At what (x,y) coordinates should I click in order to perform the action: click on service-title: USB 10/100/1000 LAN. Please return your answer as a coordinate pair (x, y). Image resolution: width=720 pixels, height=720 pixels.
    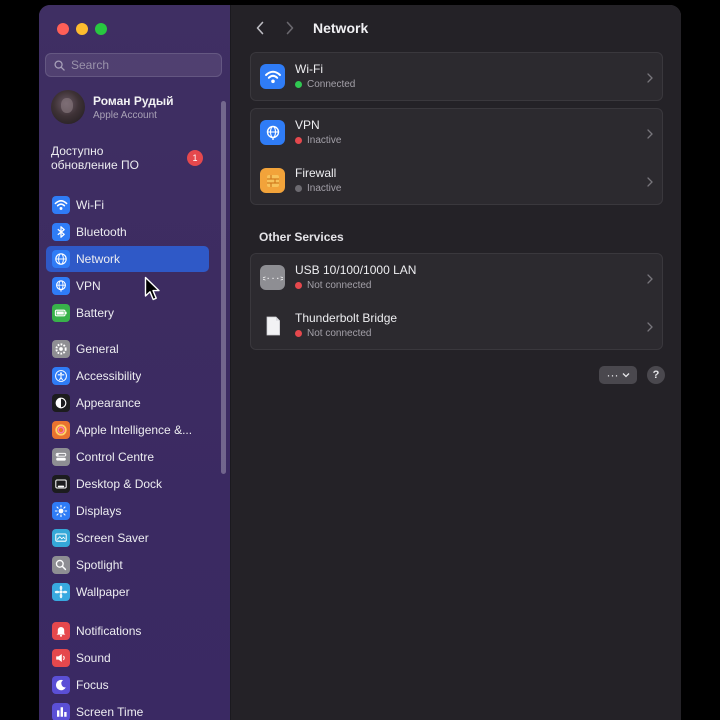
    Looking at the image, I should click on (356, 270).